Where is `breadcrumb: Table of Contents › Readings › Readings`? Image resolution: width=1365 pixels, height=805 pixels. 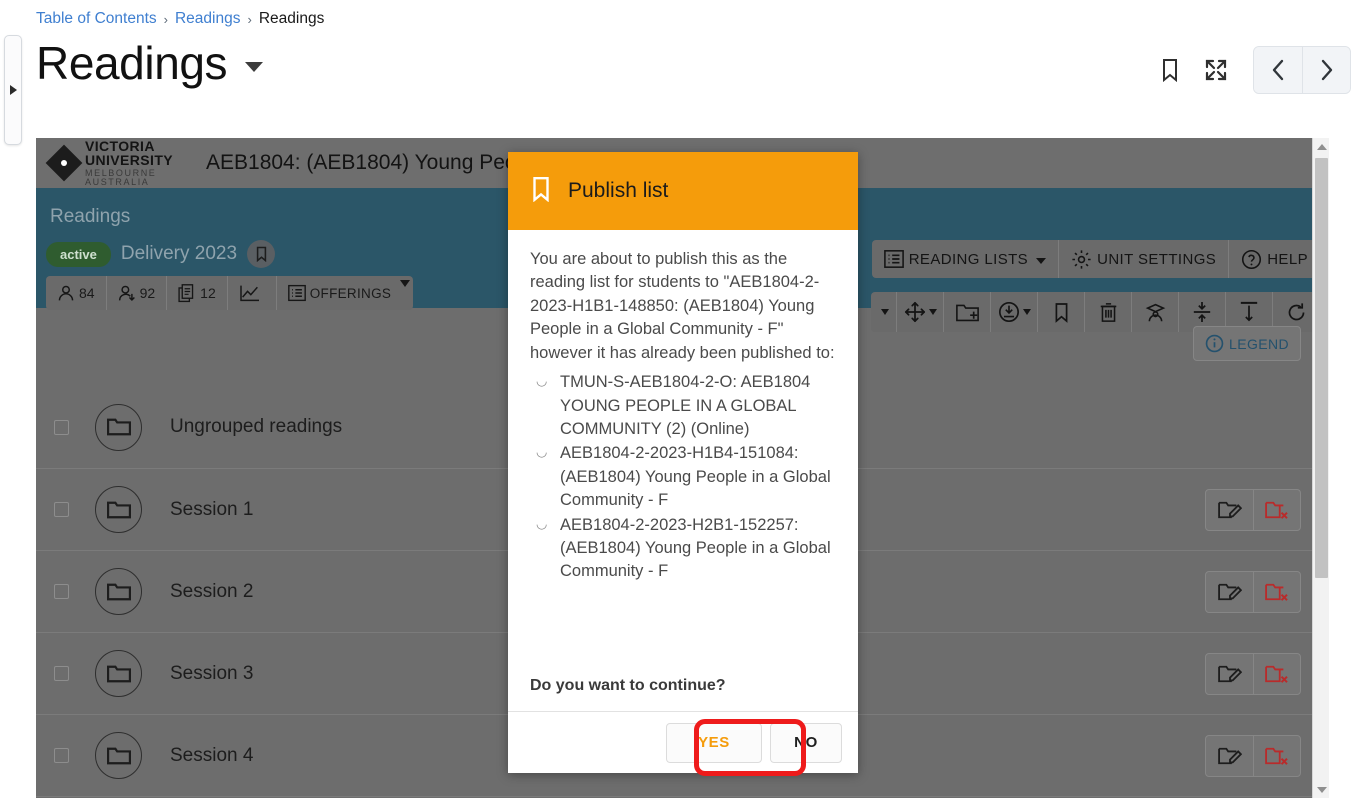 breadcrumb: Table of Contents › Readings › Readings is located at coordinates (180, 19).